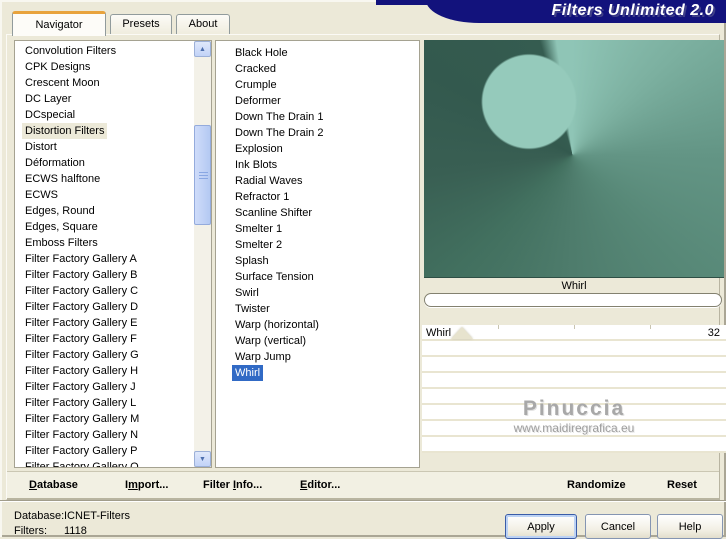 Image resolution: width=726 pixels, height=539 pixels. What do you see at coordinates (323, 261) in the screenshot?
I see `filter-list-item: Splash` at bounding box center [323, 261].